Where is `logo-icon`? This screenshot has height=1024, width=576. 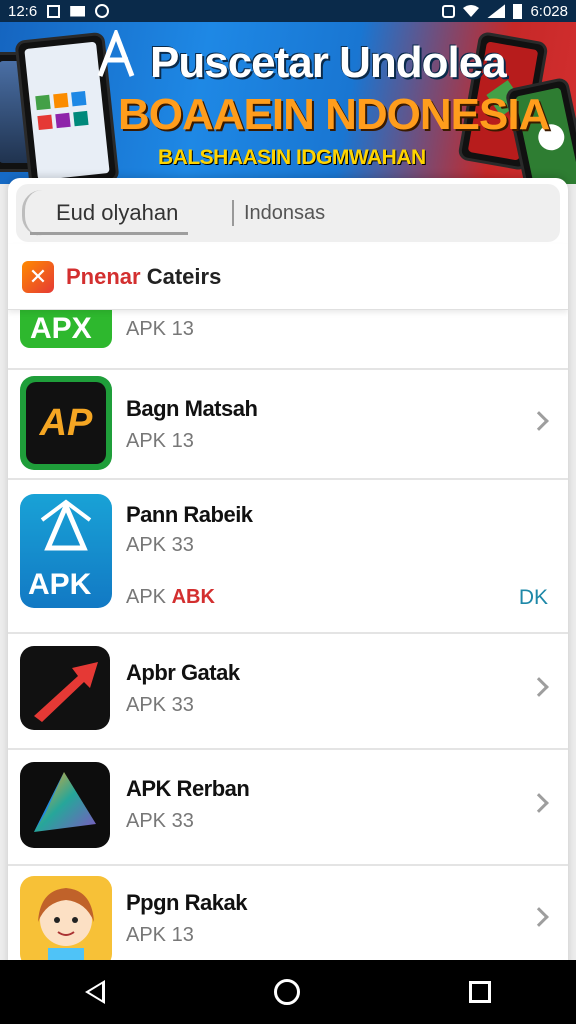
logo-icon is located at coordinates (116, 53).